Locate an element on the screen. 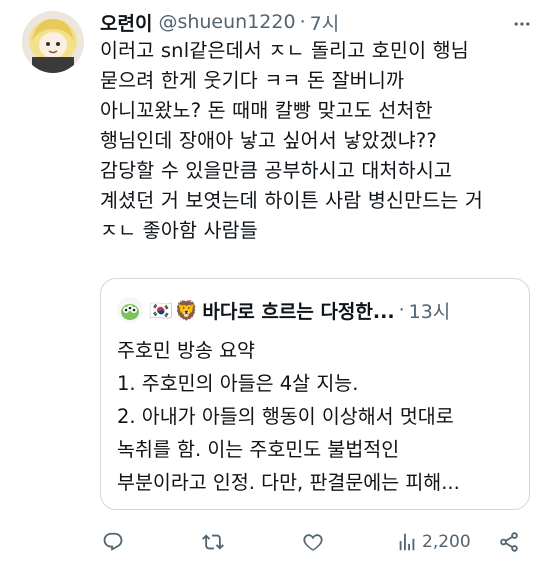 This screenshot has width=555, height=570. views-count: 2,200 is located at coordinates (433, 542).